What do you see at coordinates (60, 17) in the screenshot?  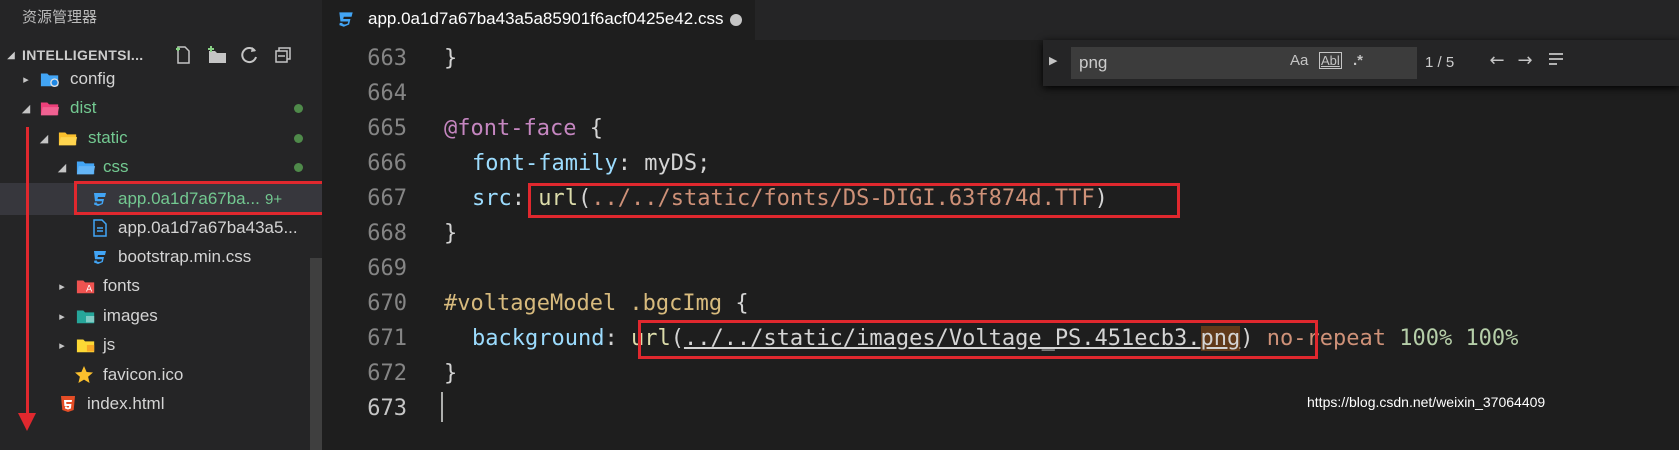 I see `sidebar-title: 资源管理器` at bounding box center [60, 17].